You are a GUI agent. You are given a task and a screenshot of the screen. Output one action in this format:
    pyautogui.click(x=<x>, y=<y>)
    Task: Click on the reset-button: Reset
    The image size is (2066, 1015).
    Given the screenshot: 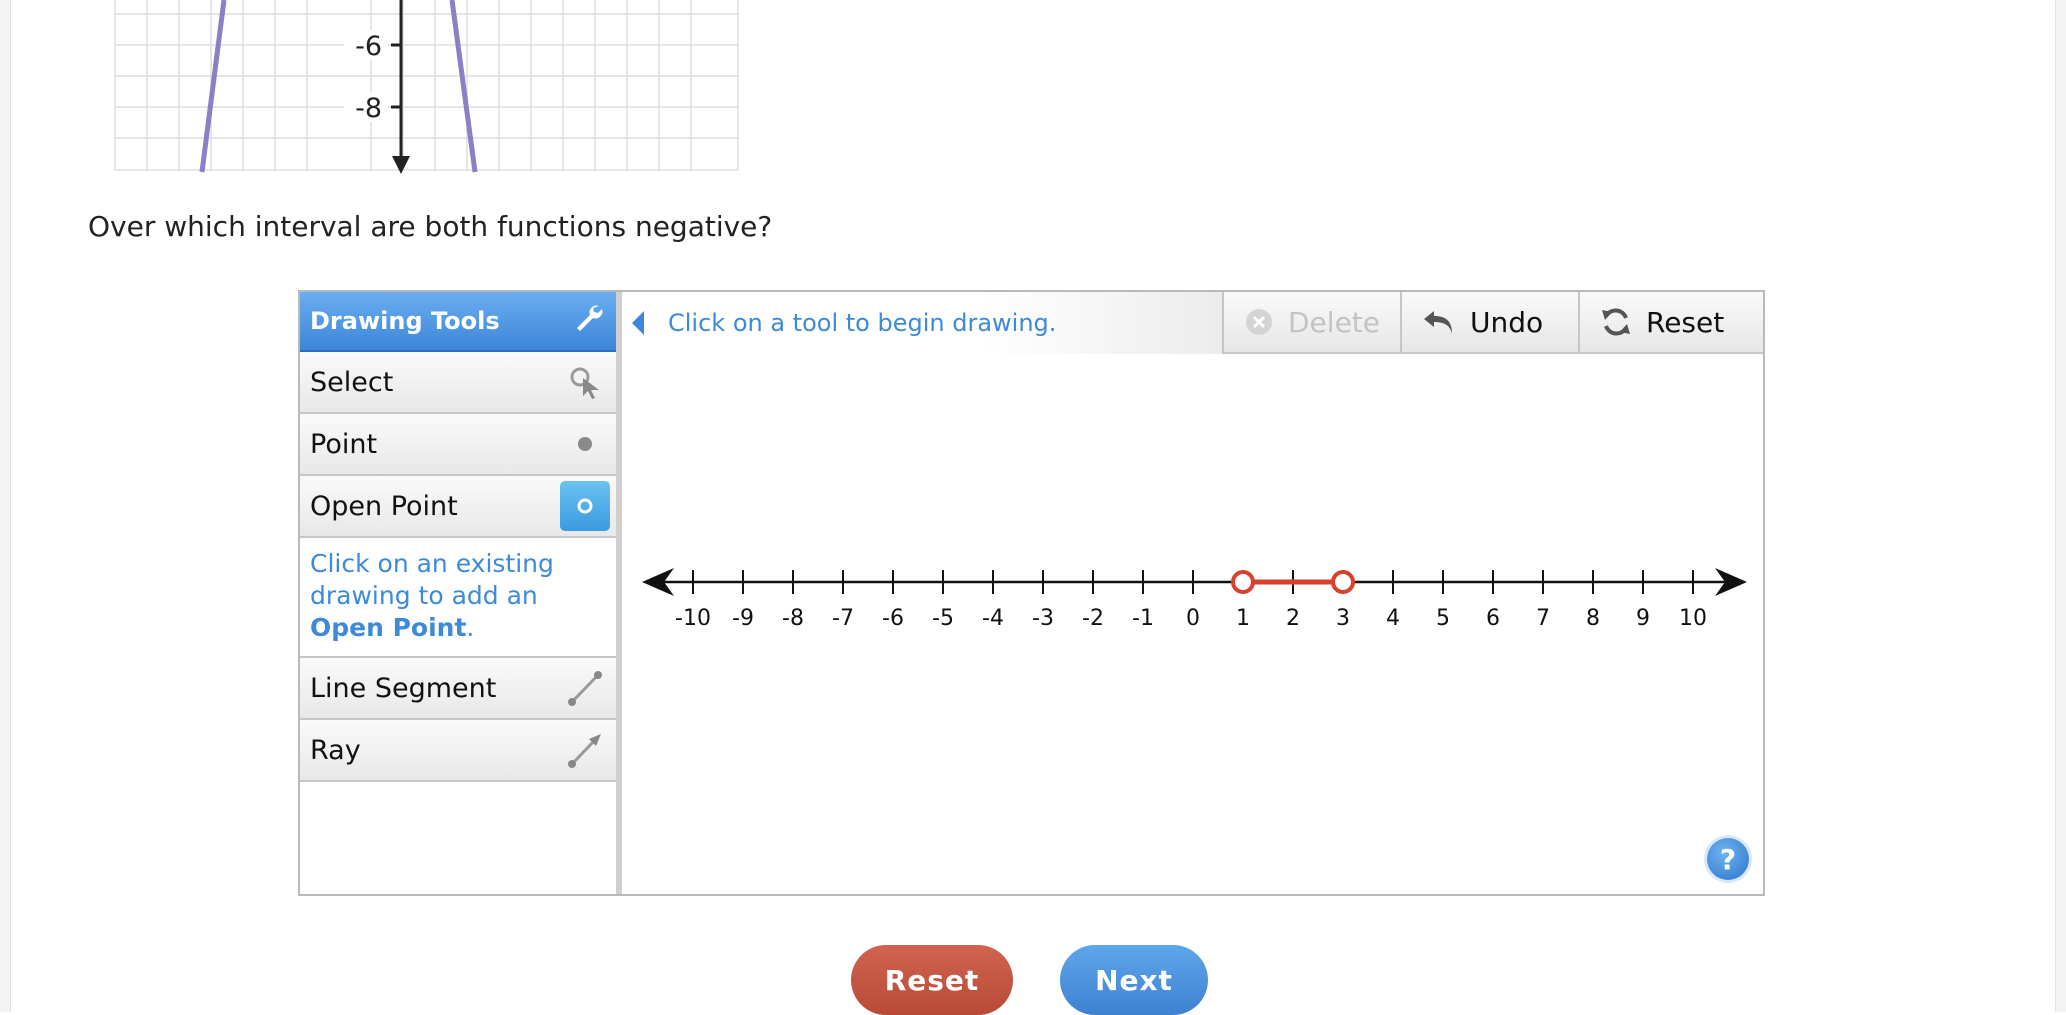 What is the action you would take?
    pyautogui.click(x=932, y=980)
    